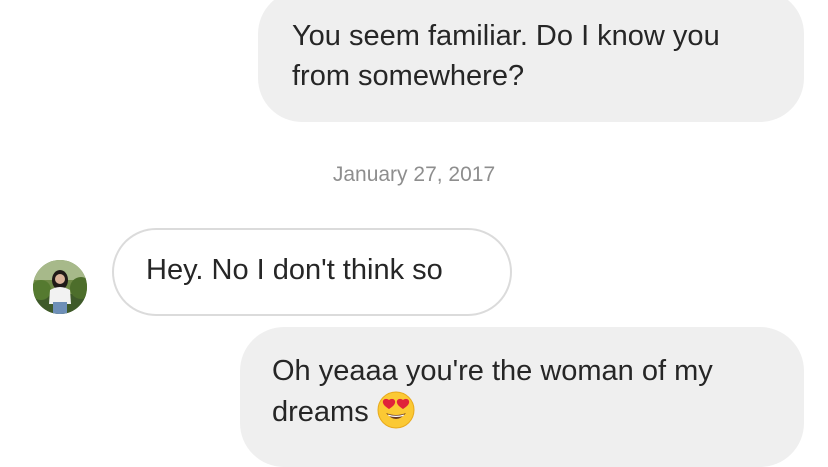 The image size is (828, 467). I want to click on message-text: Oh yeaaa you're the woman of my dreams, so click(492, 391).